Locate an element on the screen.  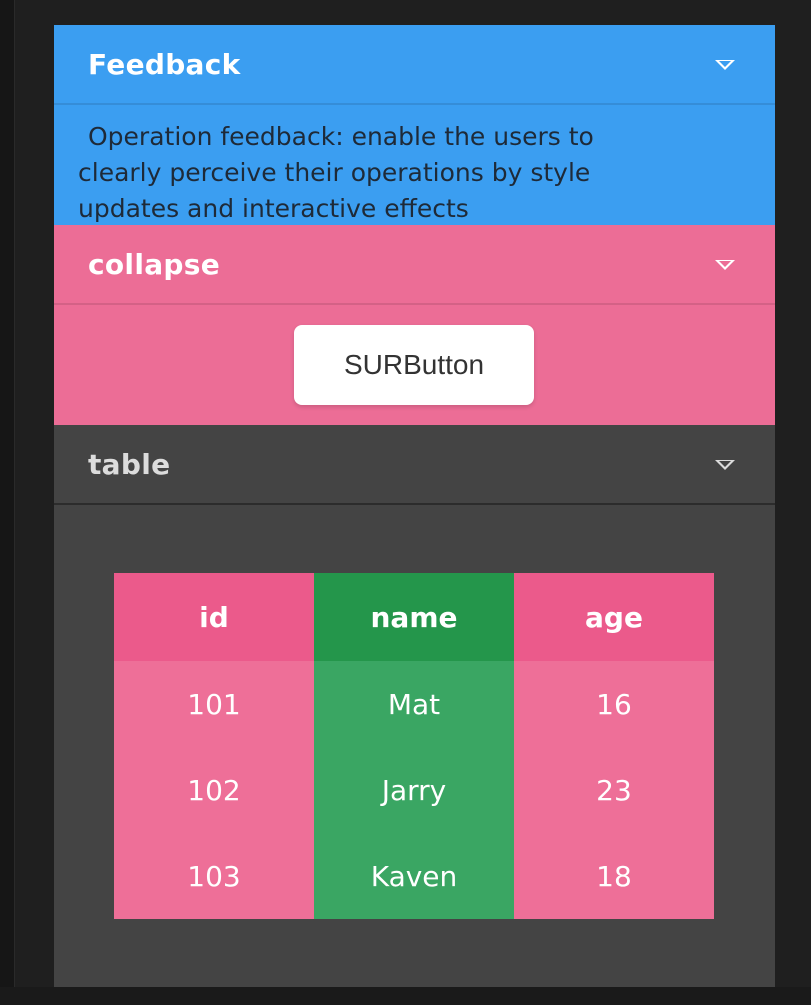
table-row: 101 Mat 16 is located at coordinates (414, 704).